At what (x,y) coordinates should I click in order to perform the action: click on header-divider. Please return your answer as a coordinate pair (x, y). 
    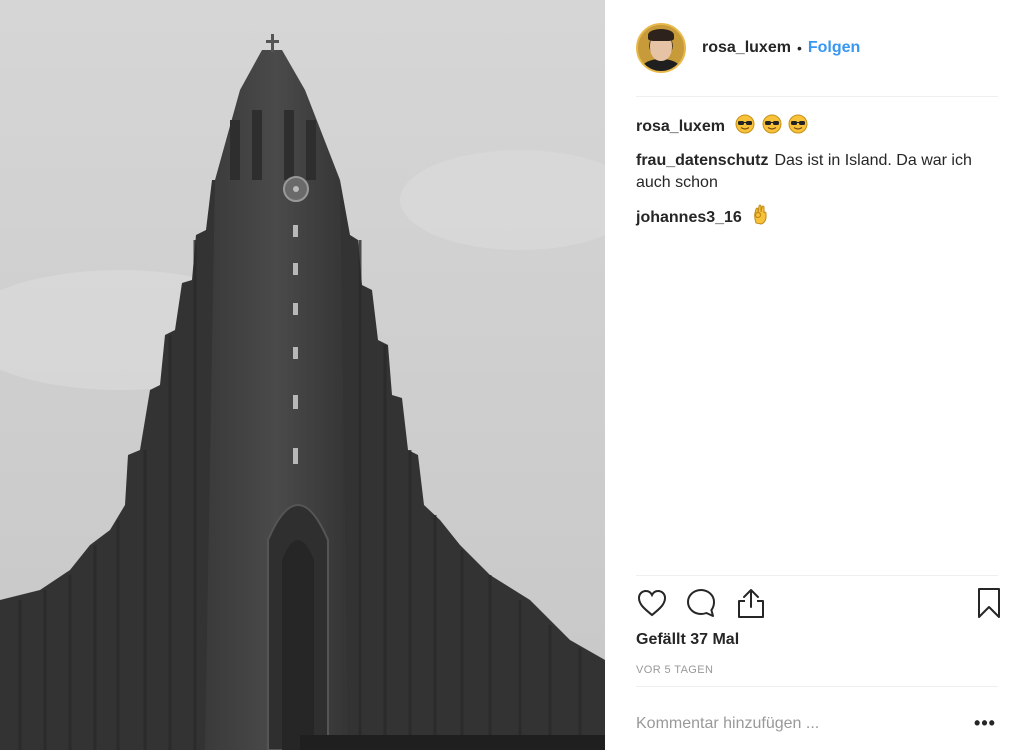
    Looking at the image, I should click on (817, 96).